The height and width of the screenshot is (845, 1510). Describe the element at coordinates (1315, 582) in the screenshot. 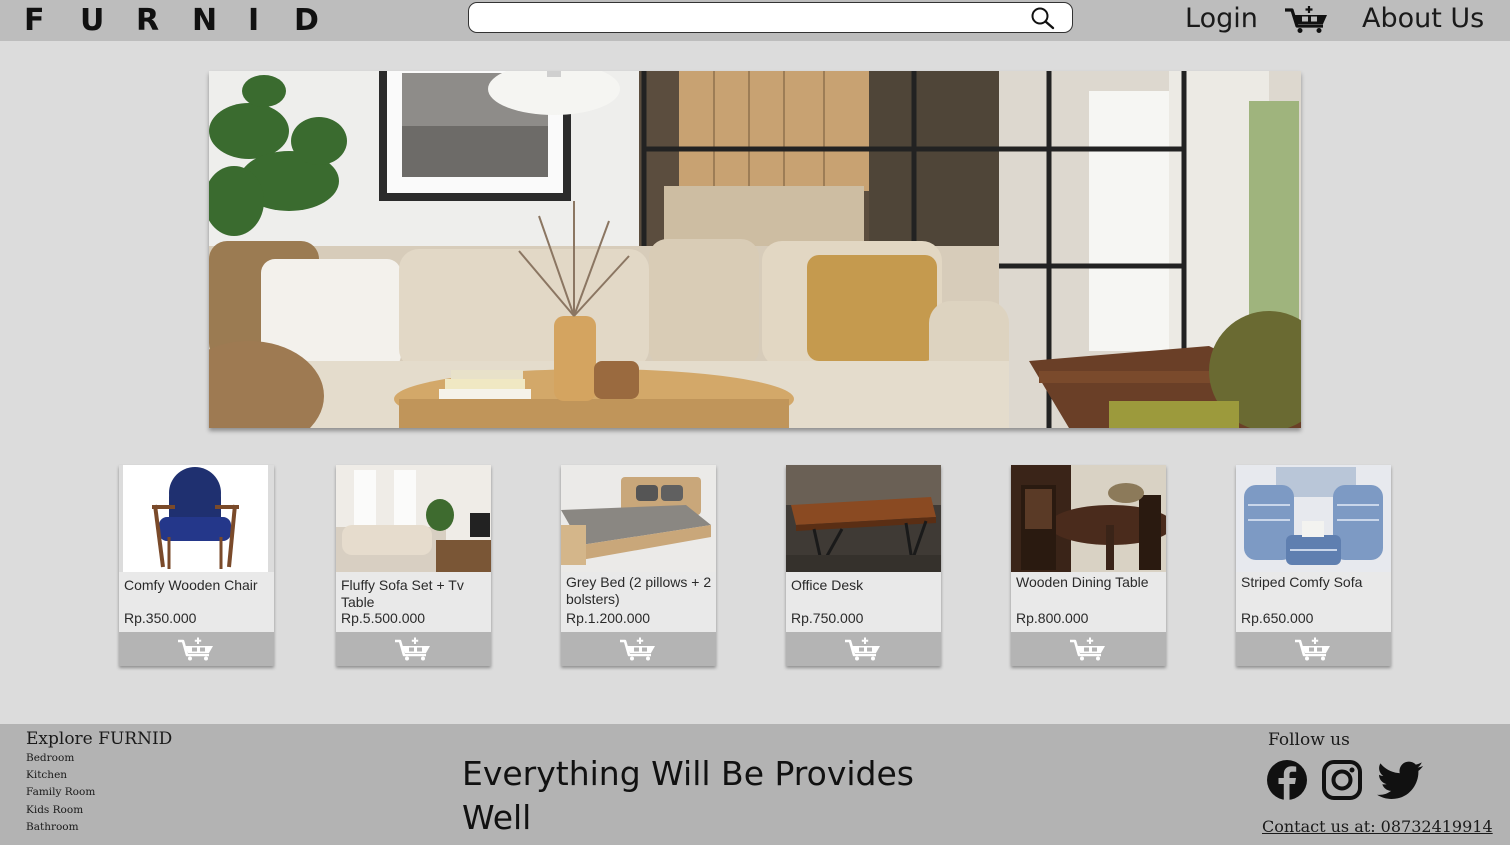

I see `product-name: Striped Comfy Sofa` at that location.